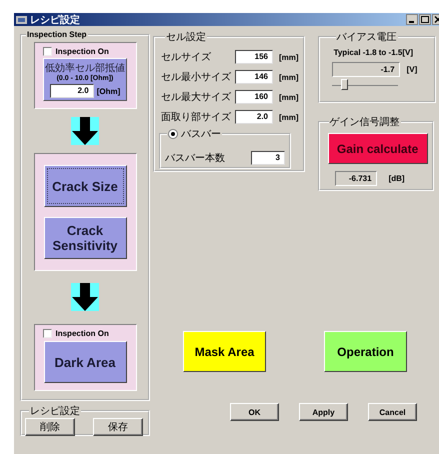  Describe the element at coordinates (186, 57) in the screenshot. I see `field-label: セルサイズ` at that location.